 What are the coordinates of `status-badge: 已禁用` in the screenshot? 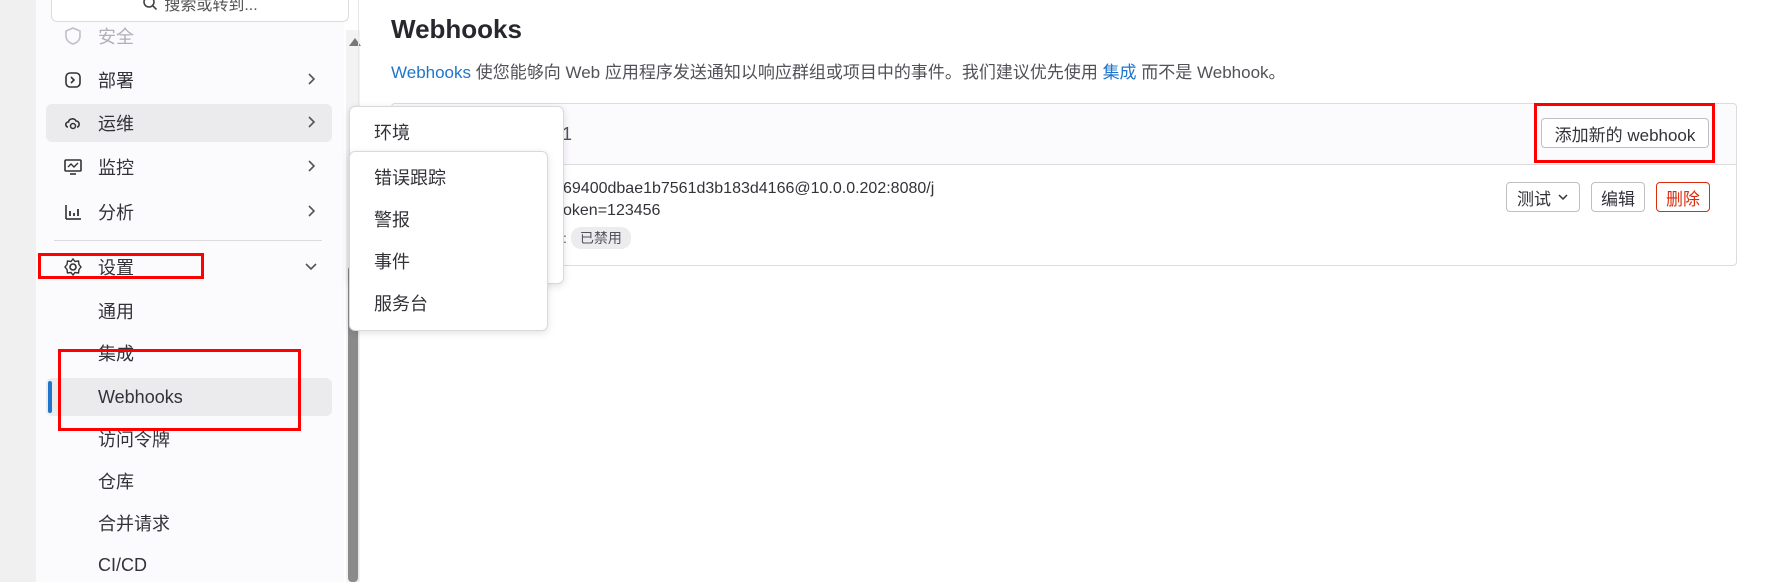 It's located at (600, 238).